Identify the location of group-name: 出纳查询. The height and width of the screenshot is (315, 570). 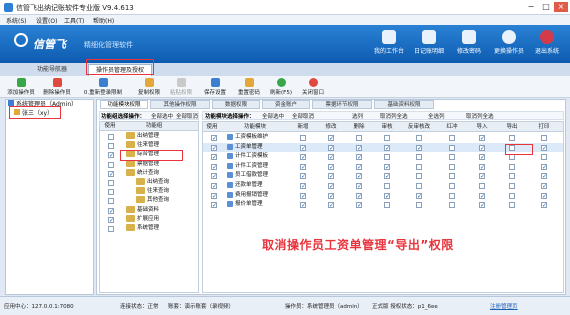
(158, 182).